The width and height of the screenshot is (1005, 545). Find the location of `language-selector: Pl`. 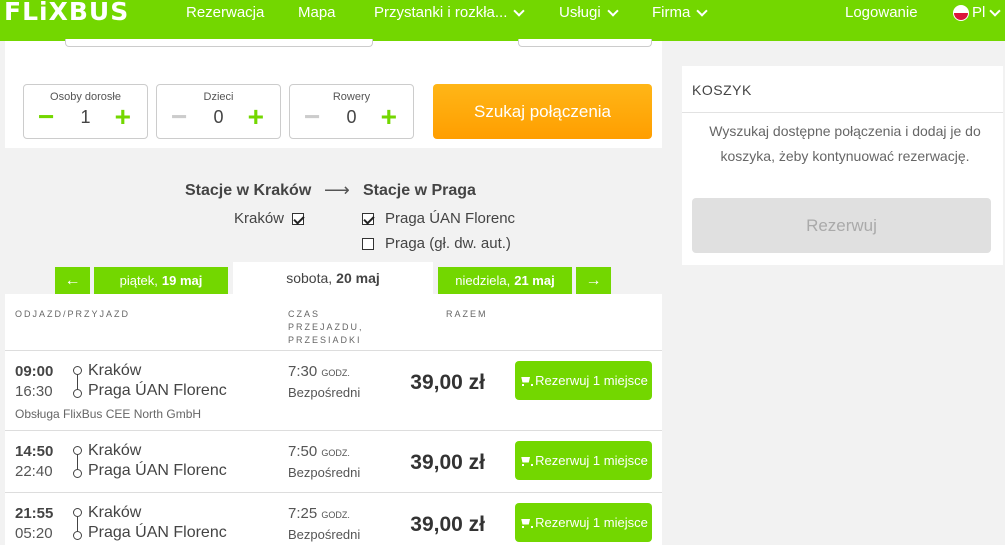

language-selector: Pl is located at coordinates (977, 12).